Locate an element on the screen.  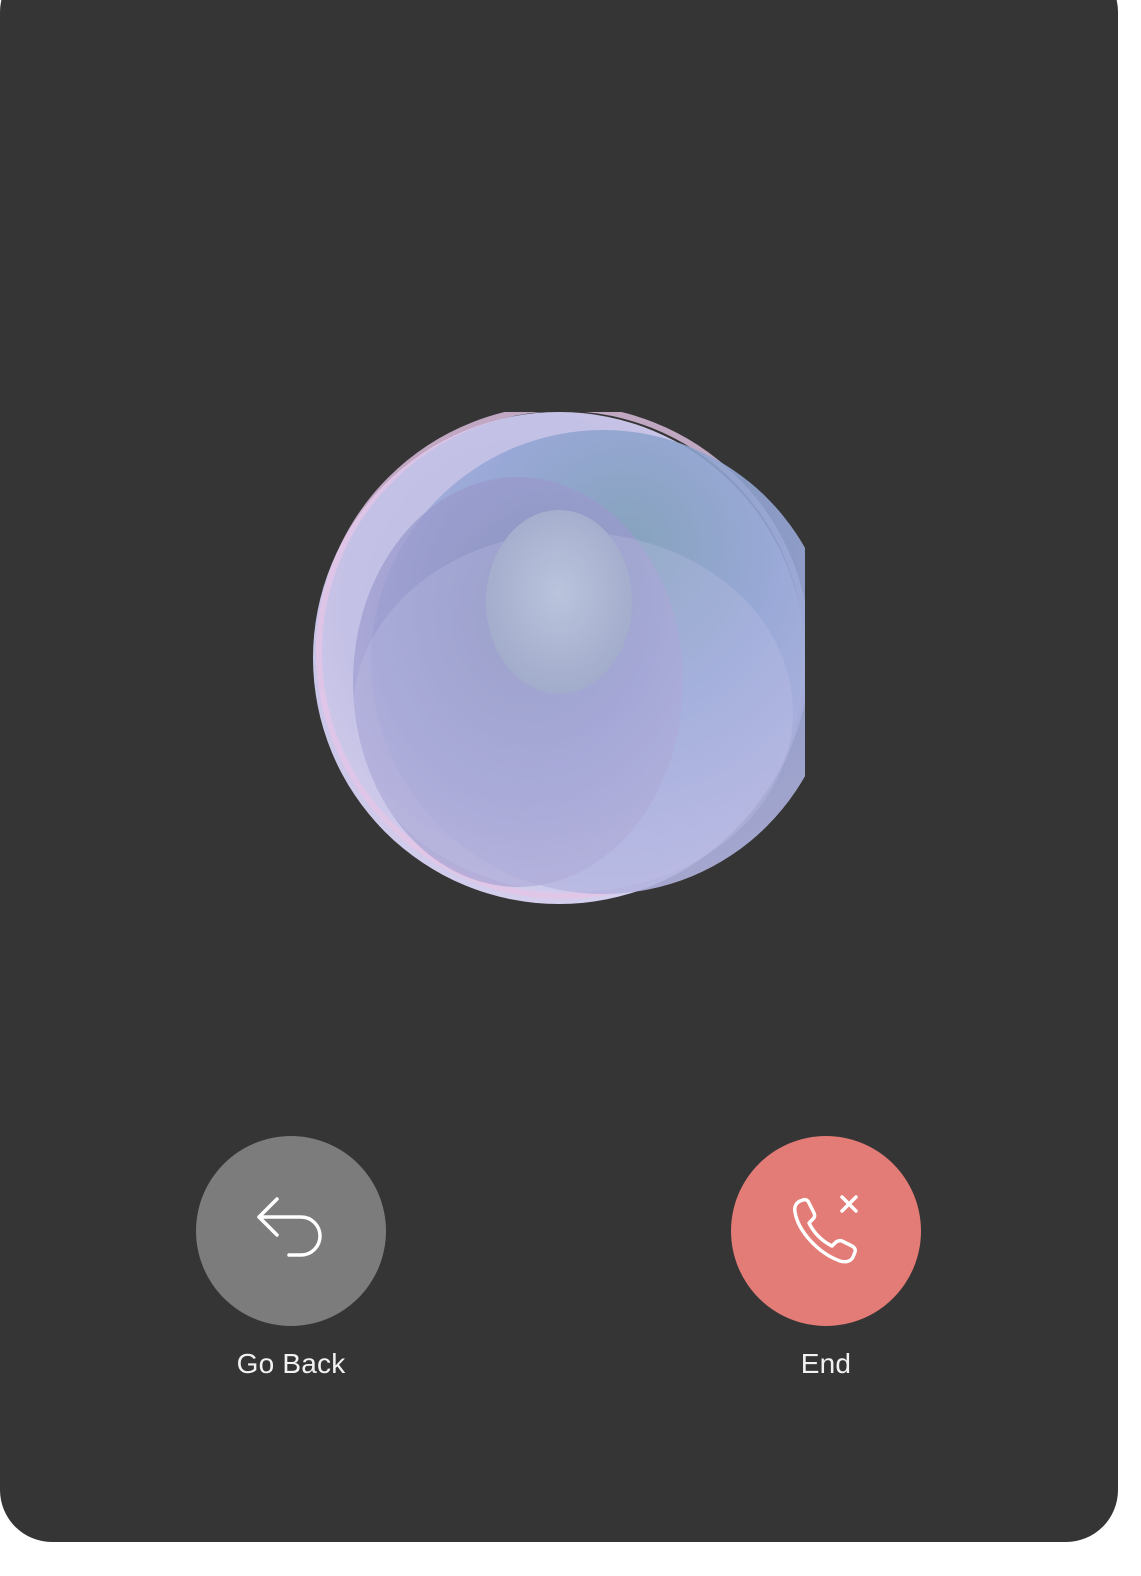
go-back-action: Go Back is located at coordinates (291, 1258).